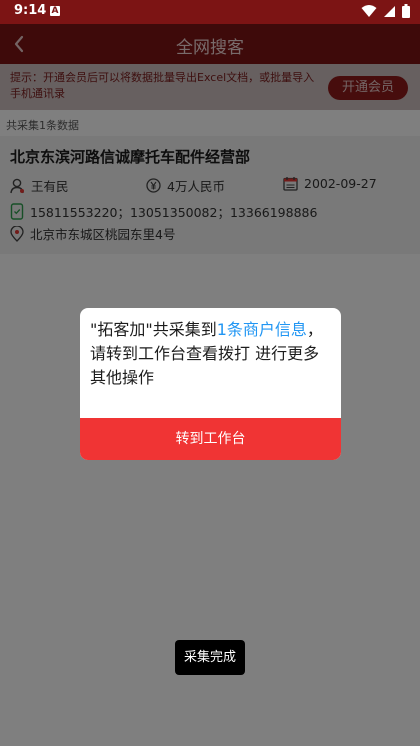  I want to click on notification-a-icon: A, so click(55, 11).